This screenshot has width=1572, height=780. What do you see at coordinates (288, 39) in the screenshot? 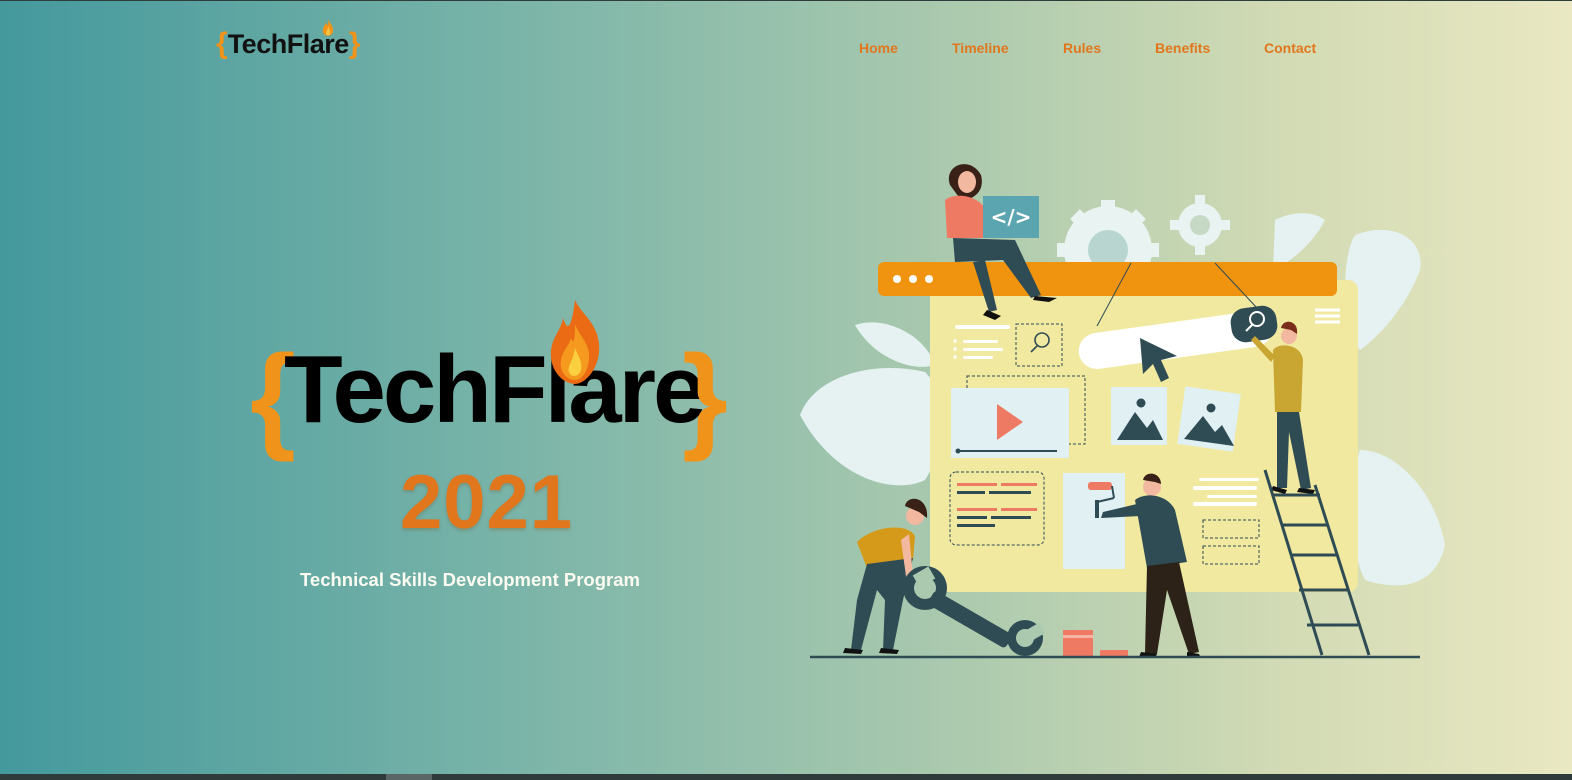
I see `logo-text: TechFlare` at bounding box center [288, 39].